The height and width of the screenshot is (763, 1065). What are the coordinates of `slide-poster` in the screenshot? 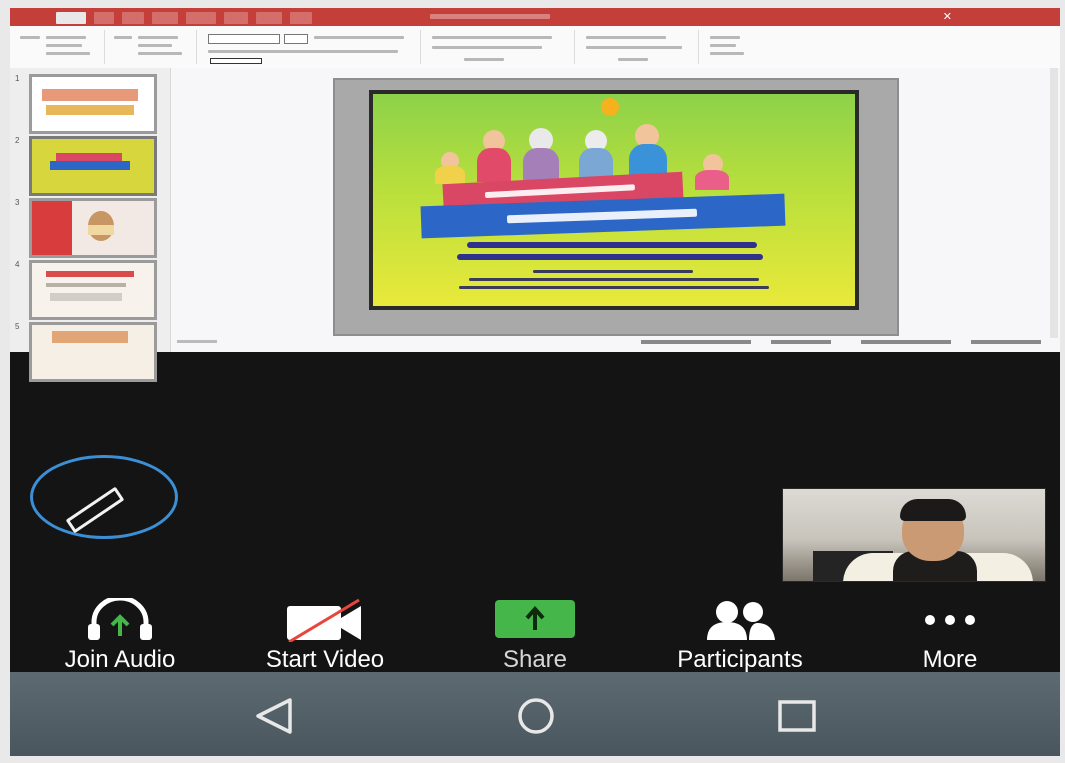 It's located at (614, 200).